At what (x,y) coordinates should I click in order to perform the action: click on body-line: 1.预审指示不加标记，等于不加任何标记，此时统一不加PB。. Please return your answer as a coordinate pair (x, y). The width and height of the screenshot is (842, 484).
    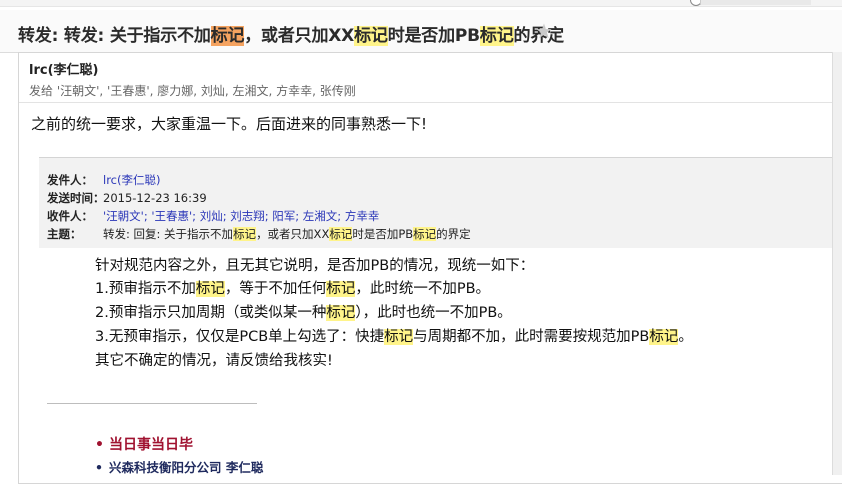
    Looking at the image, I should click on (292, 287).